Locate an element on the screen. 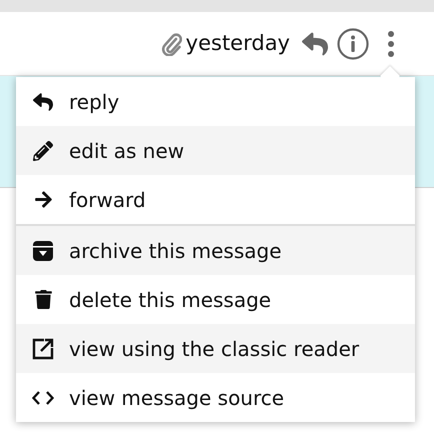 This screenshot has width=434, height=434. code-icon is located at coordinates (43, 397).